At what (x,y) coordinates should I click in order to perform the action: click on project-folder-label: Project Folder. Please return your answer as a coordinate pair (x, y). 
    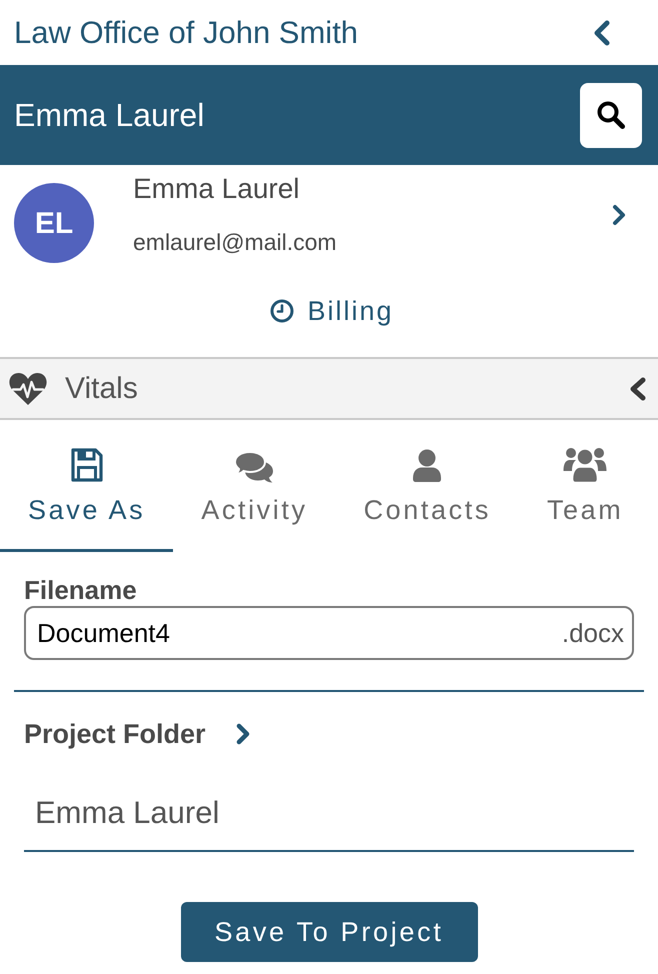
    Looking at the image, I should click on (115, 734).